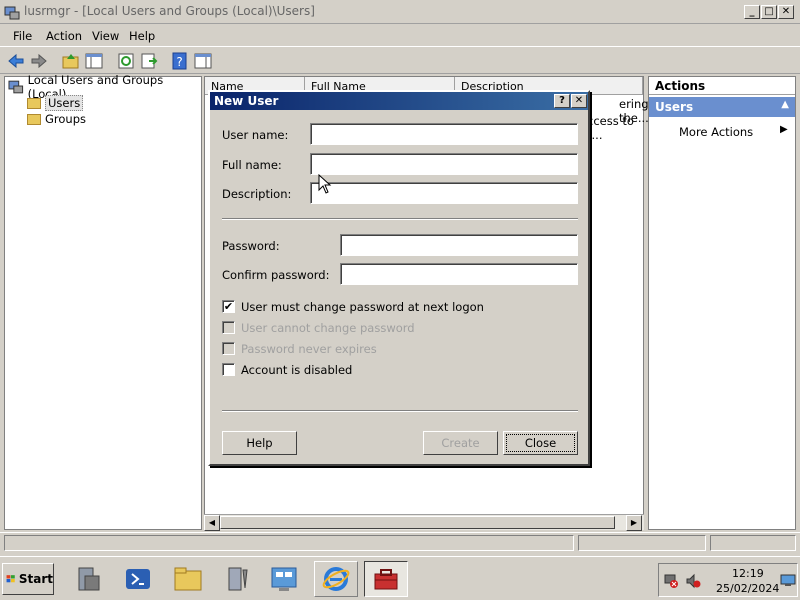 The width and height of the screenshot is (800, 600). I want to click on menu-help: Help, so click(142, 36).